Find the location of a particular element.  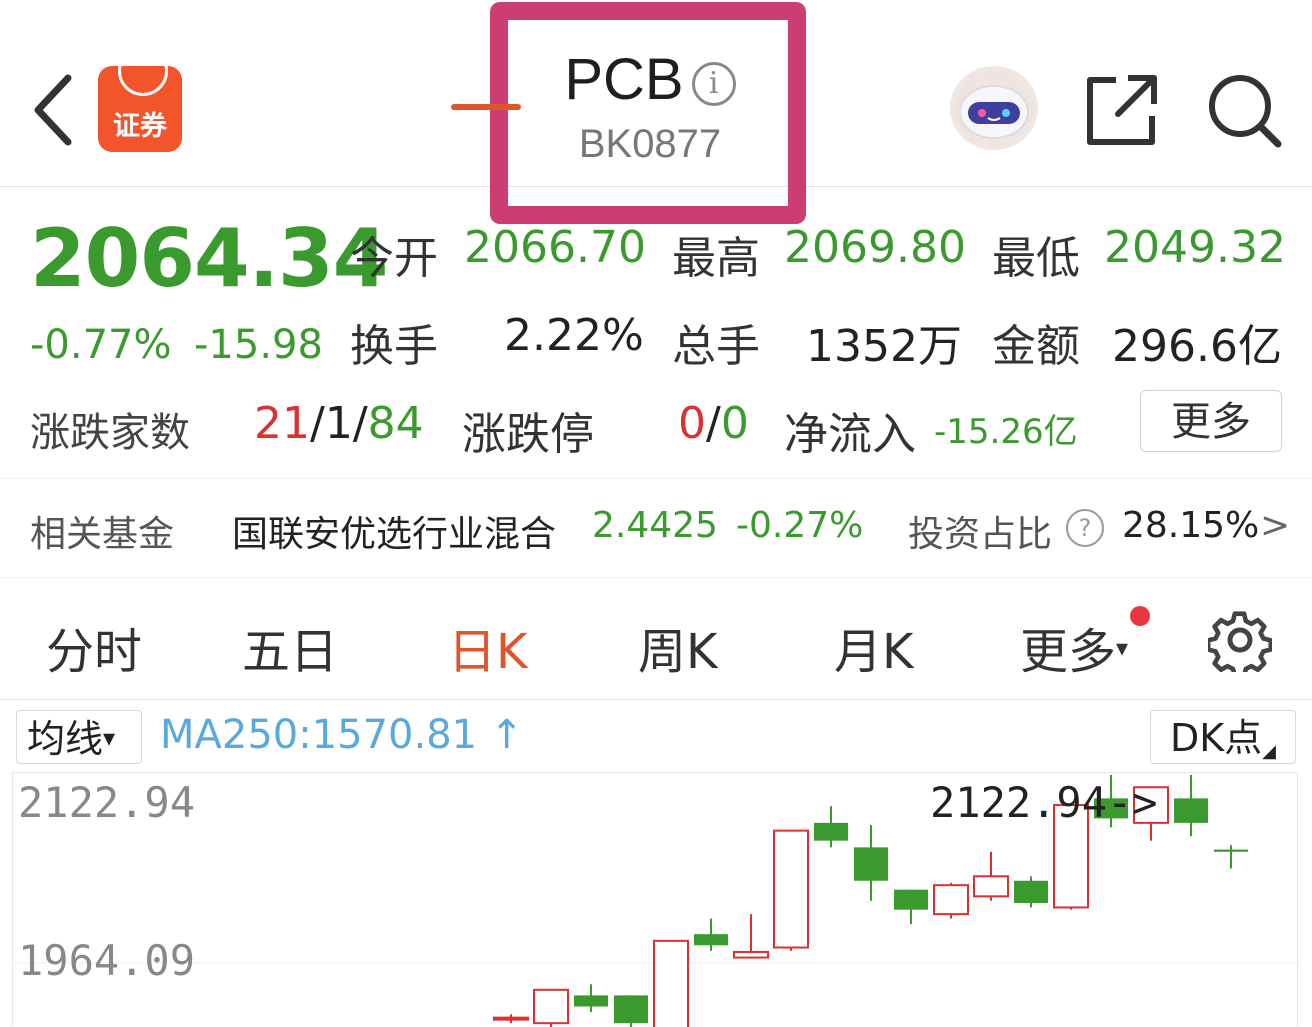

chevron-right-icon: > is located at coordinates (1275, 525).